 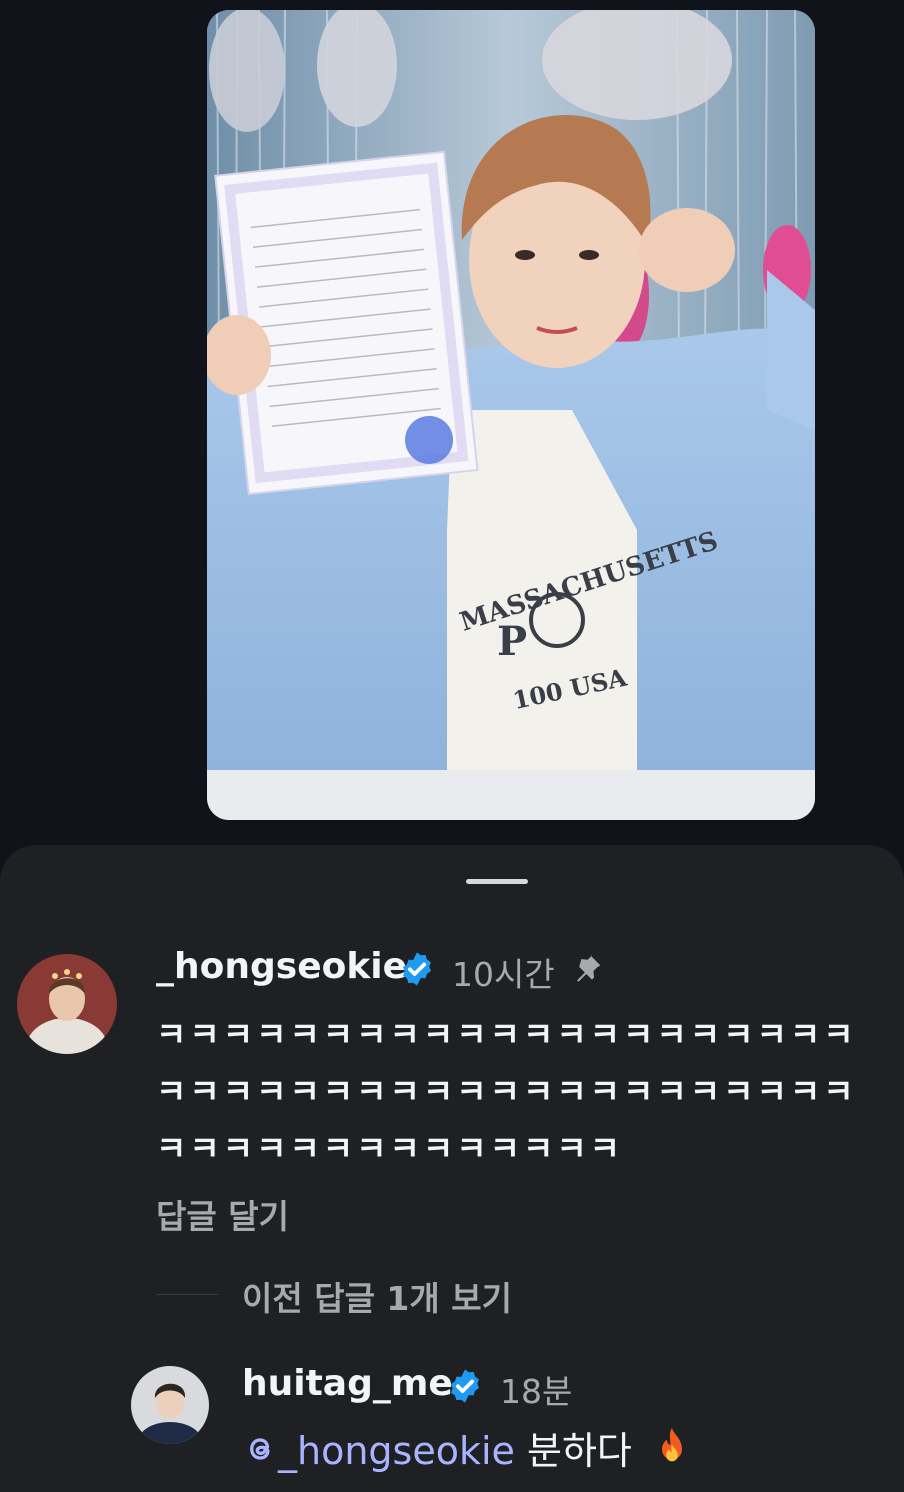 What do you see at coordinates (671, 1445) in the screenshot?
I see `fire-icon` at bounding box center [671, 1445].